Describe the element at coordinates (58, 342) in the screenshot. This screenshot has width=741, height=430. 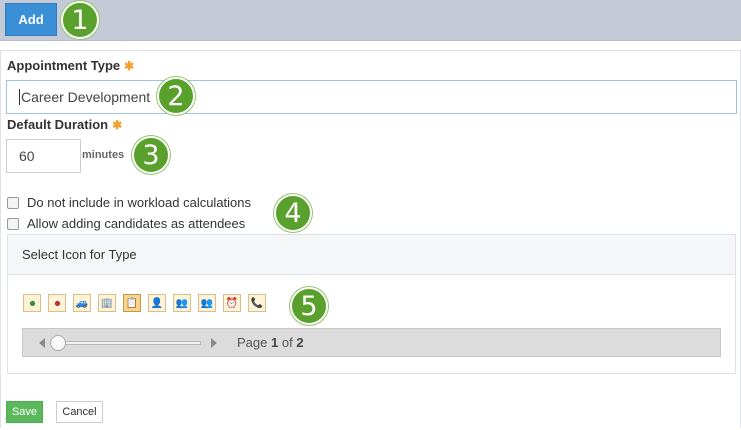
I see `pager-slider-handle` at that location.